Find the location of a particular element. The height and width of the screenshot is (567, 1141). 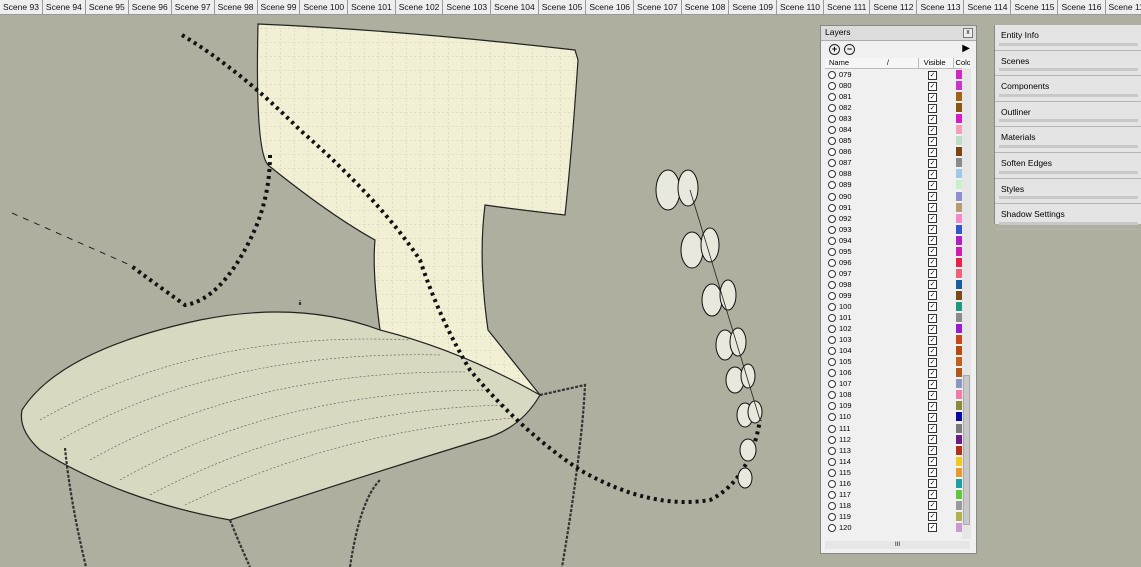

layer-row: 084 ✓ is located at coordinates (896, 129).